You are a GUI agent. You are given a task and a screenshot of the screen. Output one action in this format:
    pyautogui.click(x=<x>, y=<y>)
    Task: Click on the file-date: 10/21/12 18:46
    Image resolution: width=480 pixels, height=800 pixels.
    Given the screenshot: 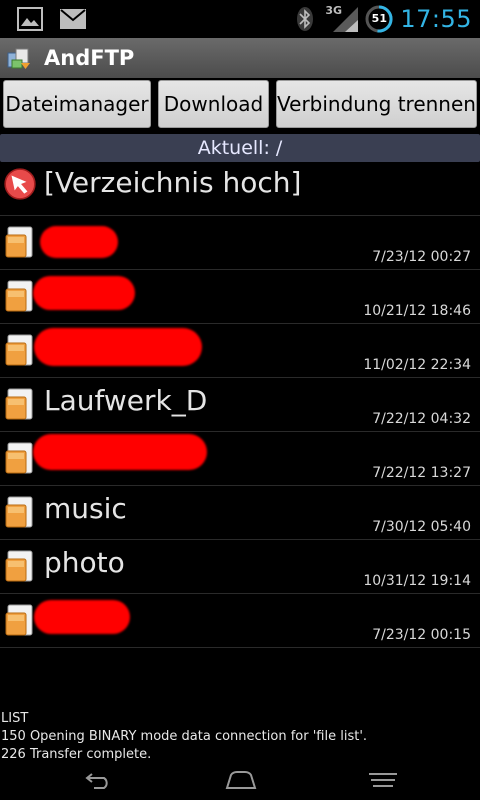 What is the action you would take?
    pyautogui.click(x=417, y=311)
    